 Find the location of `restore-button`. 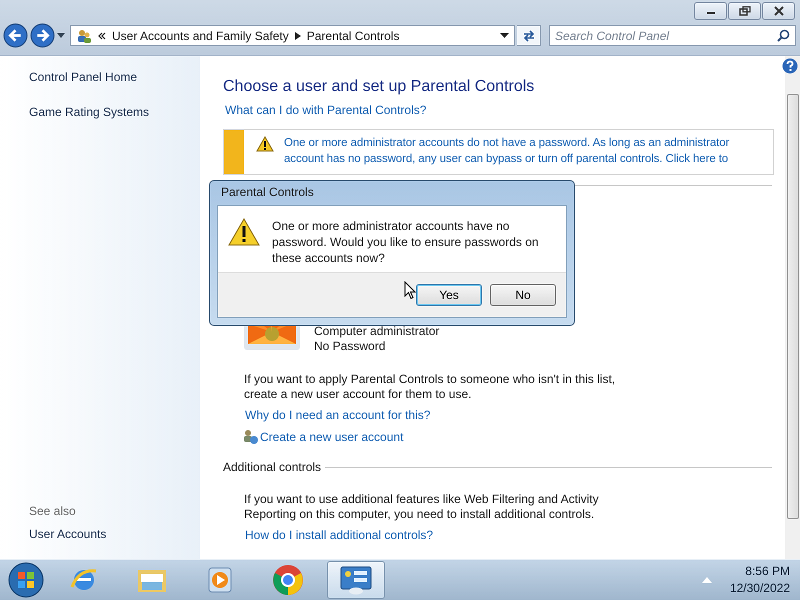

restore-button is located at coordinates (744, 11).